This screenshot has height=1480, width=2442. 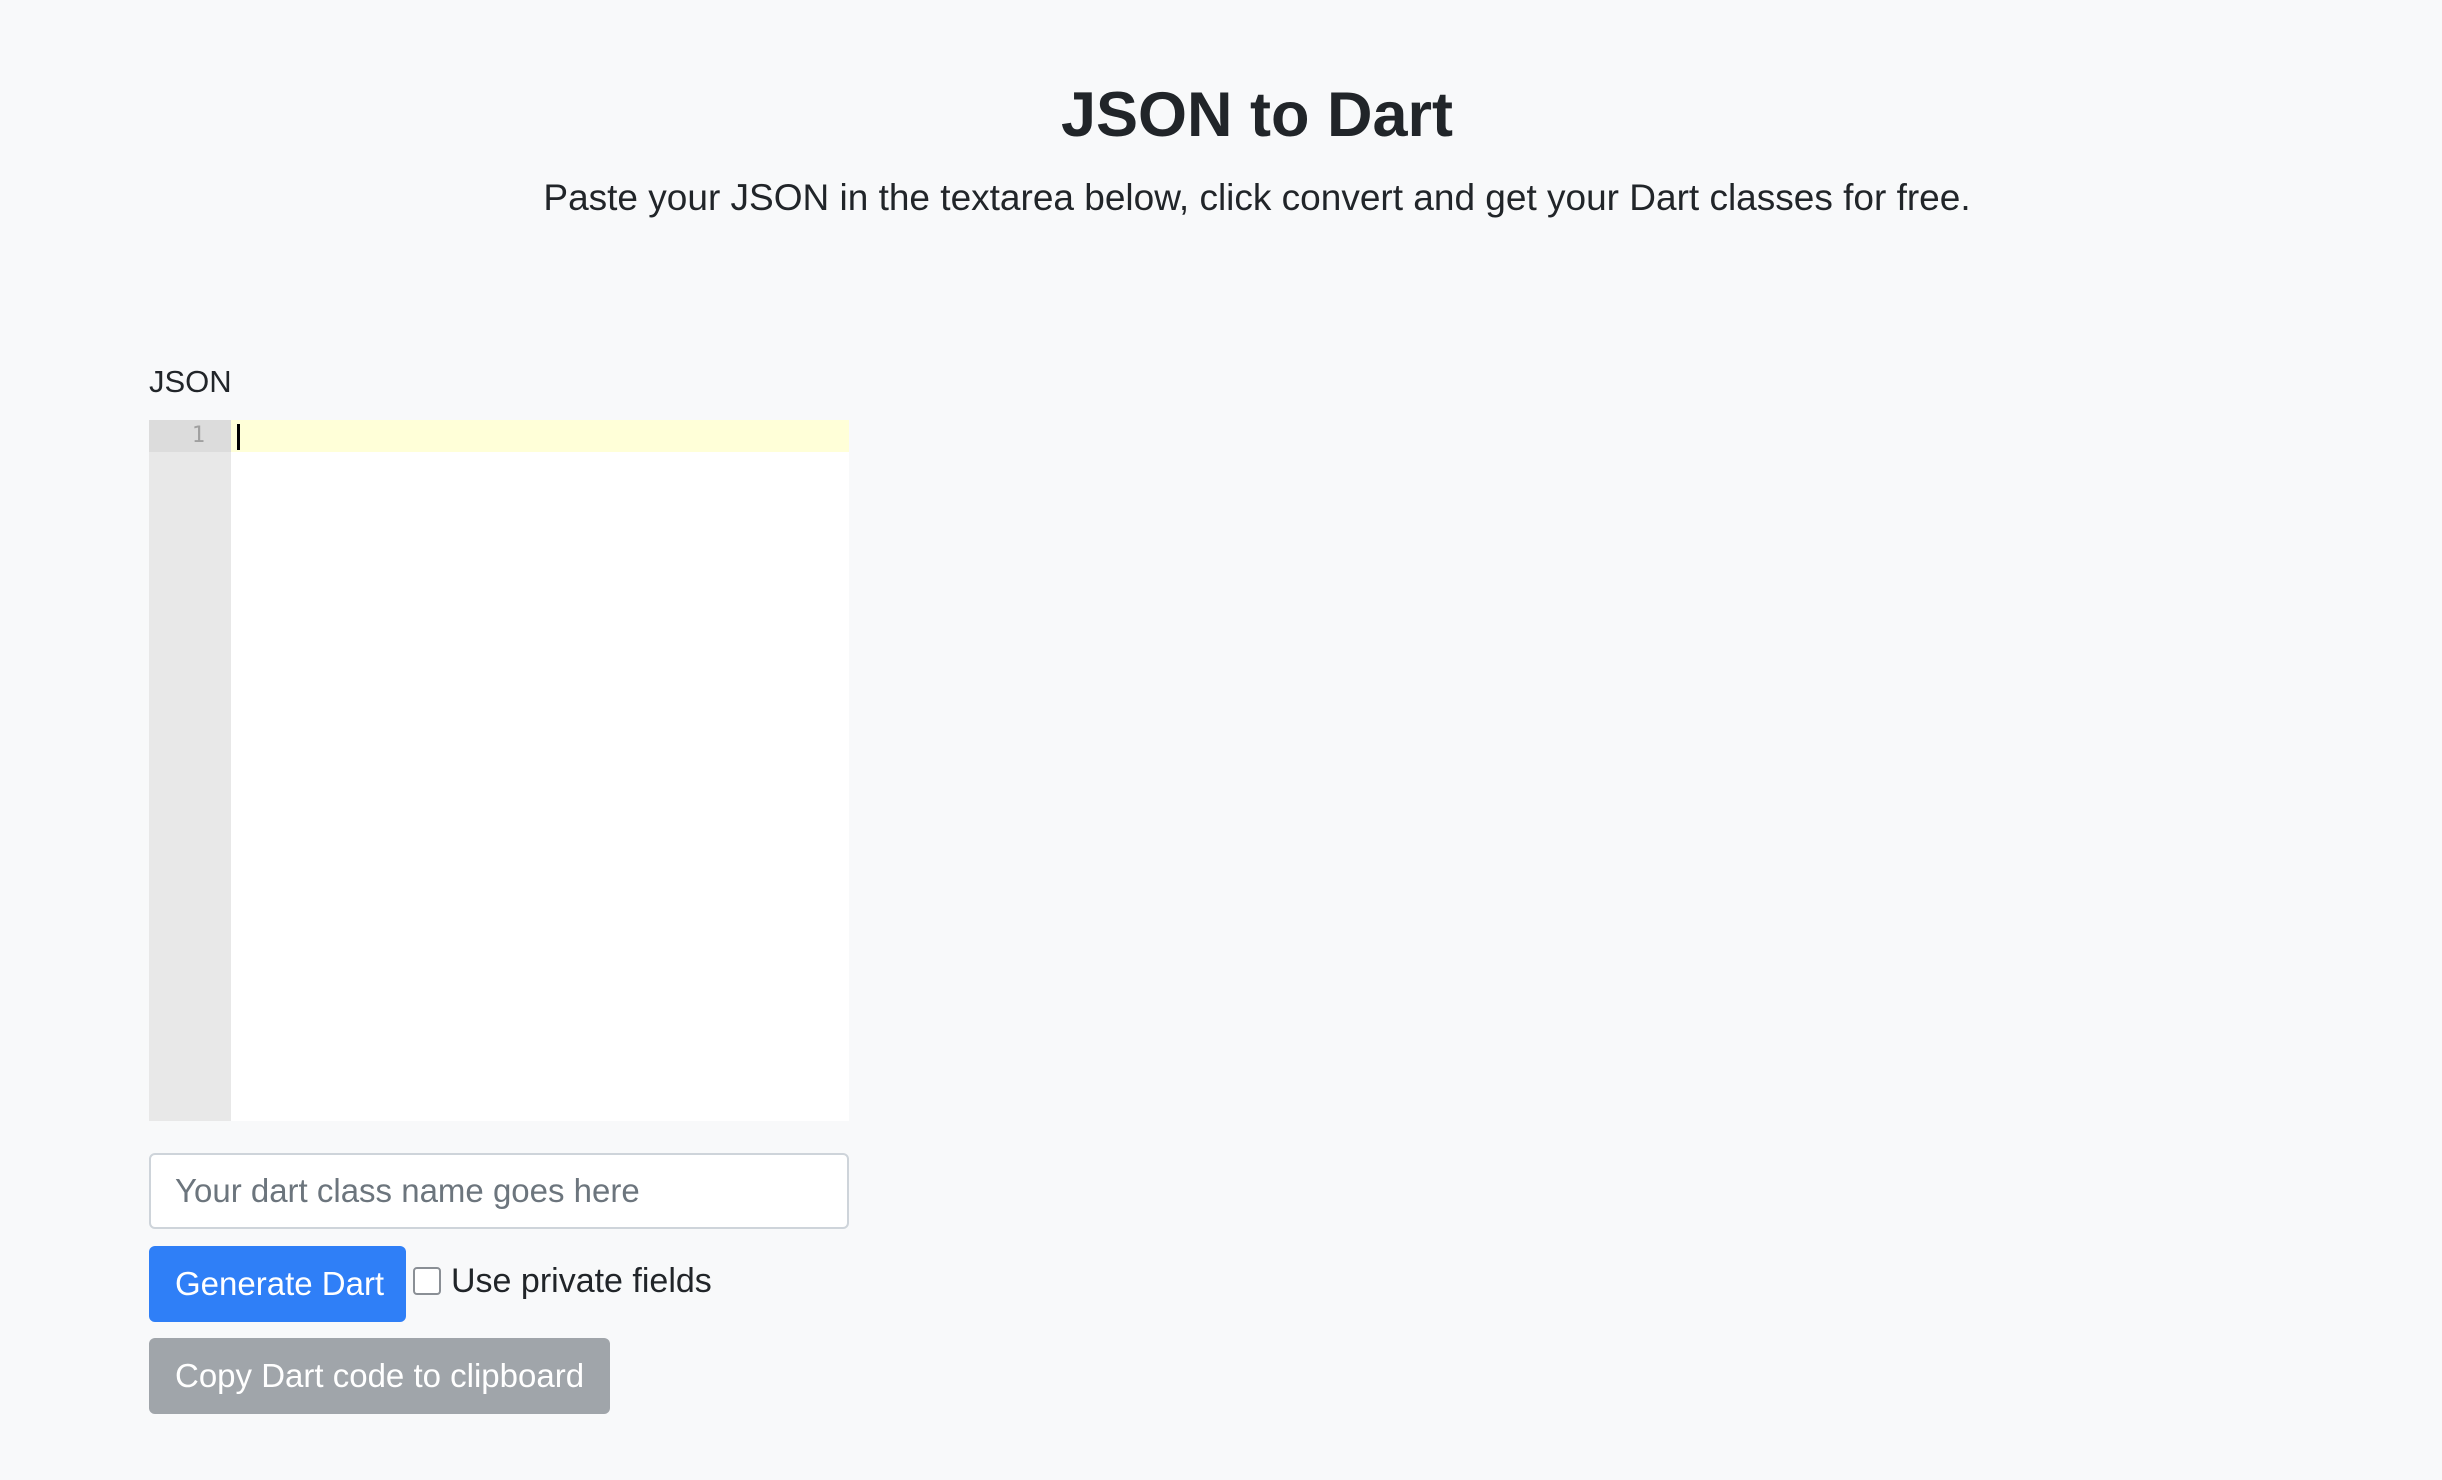 What do you see at coordinates (499, 1191) in the screenshot?
I see `class-name-input` at bounding box center [499, 1191].